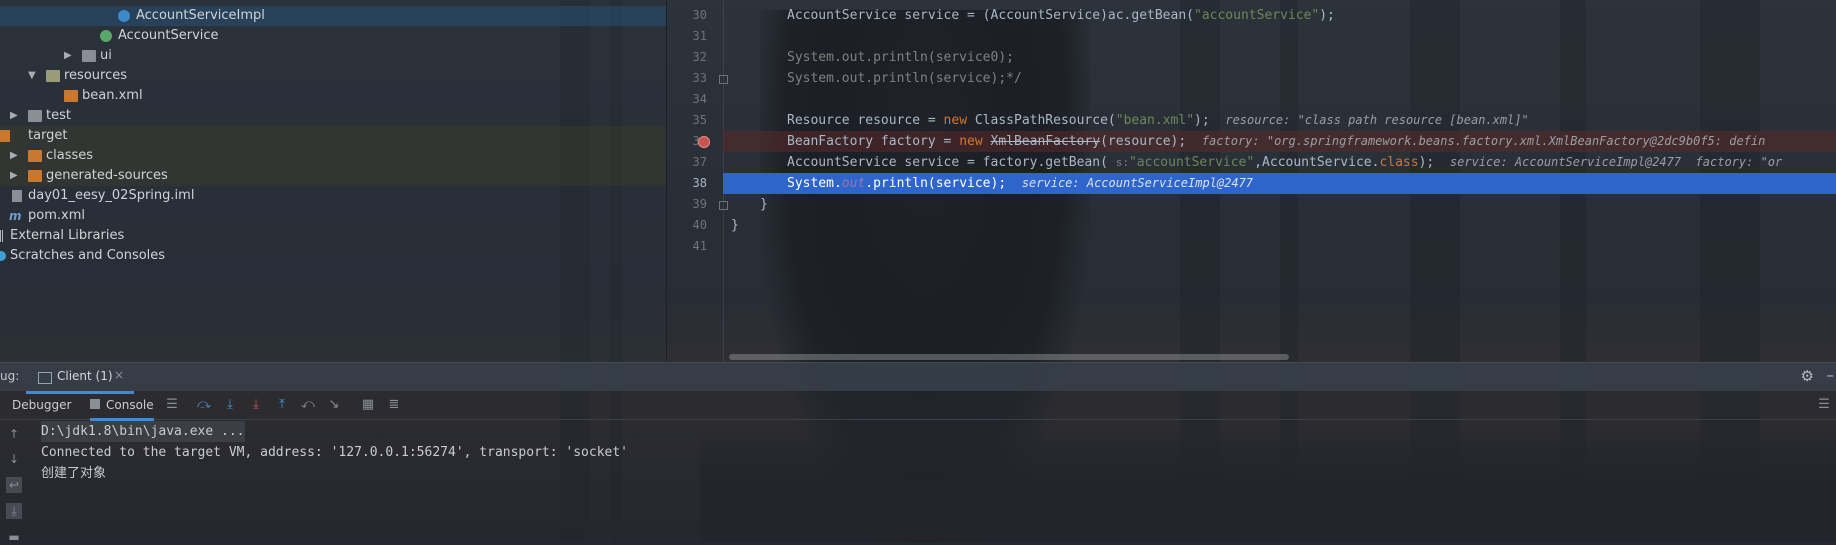 This screenshot has width=1836, height=545. I want to click on layout-menu-icon: ☰, so click(172, 405).